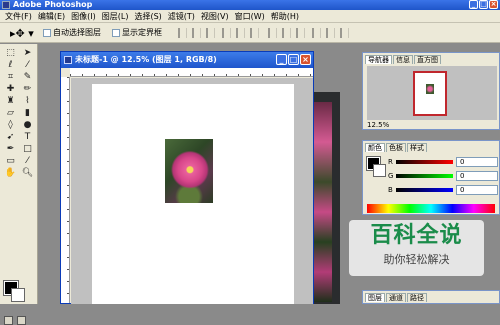 This screenshot has height=325, width=500. What do you see at coordinates (378, 59) in the screenshot?
I see `tab-navigator: 导航器` at bounding box center [378, 59].